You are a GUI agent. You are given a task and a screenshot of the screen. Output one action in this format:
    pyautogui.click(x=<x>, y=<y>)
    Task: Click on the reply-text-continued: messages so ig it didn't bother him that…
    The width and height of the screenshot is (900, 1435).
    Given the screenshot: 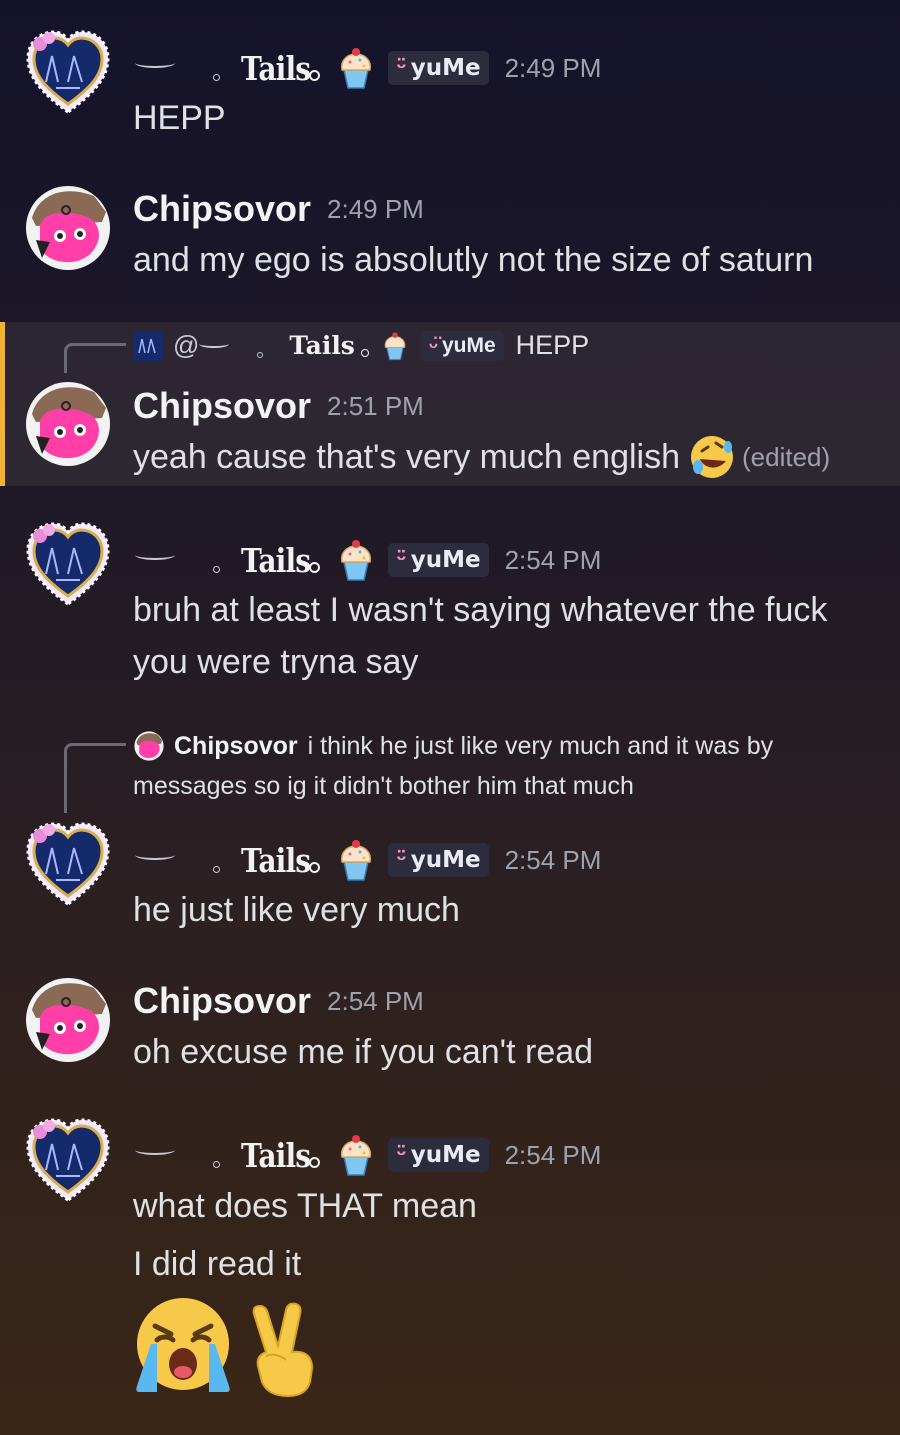 What is the action you would take?
    pyautogui.click(x=383, y=786)
    